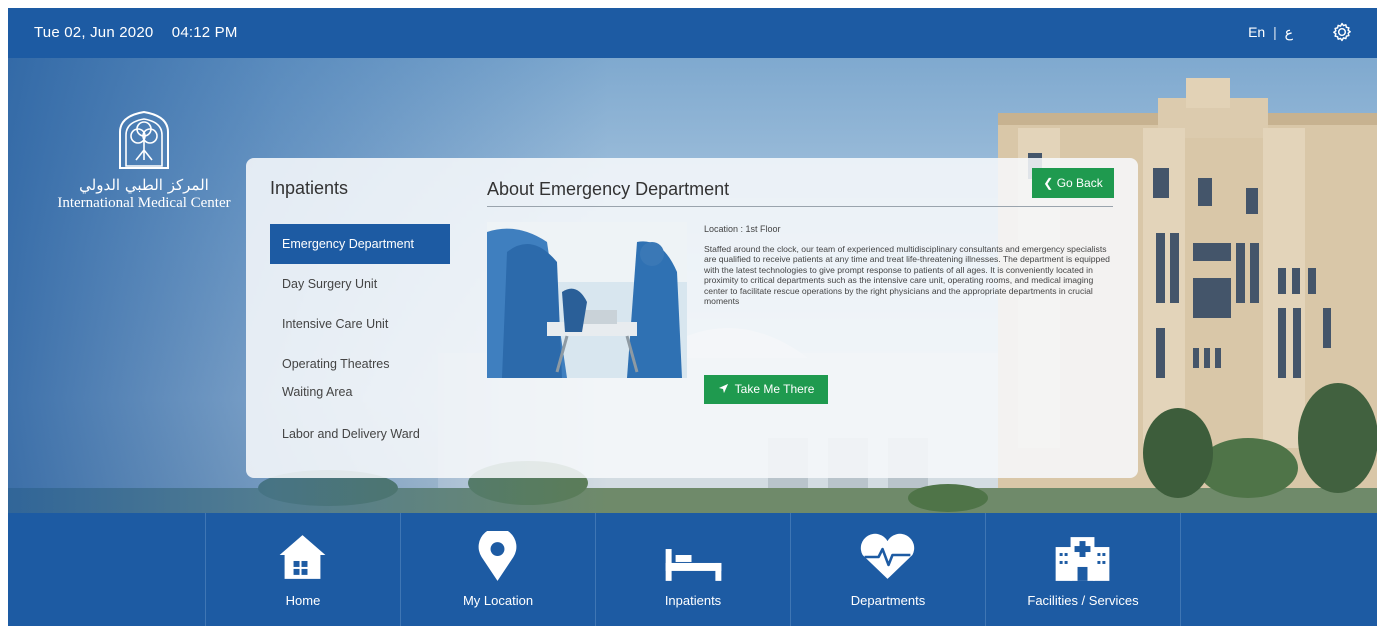 This screenshot has width=1383, height=628. Describe the element at coordinates (303, 600) in the screenshot. I see `nav-home-label: Home` at that location.